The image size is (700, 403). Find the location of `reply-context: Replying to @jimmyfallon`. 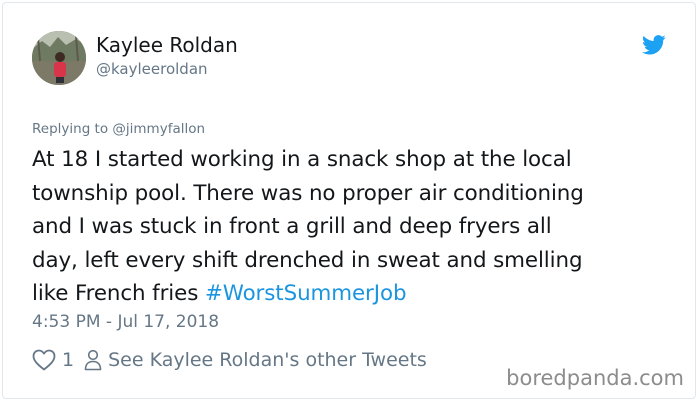

reply-context: Replying to @jimmyfallon is located at coordinates (118, 129).